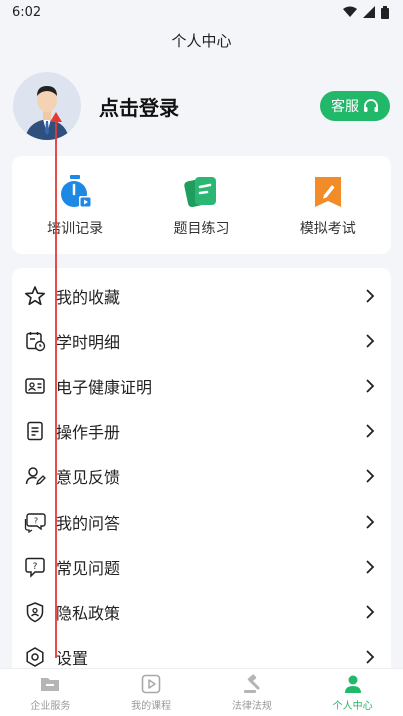 The height and width of the screenshot is (716, 403). What do you see at coordinates (201, 229) in the screenshot?
I see `quick-label: 题目练习` at bounding box center [201, 229].